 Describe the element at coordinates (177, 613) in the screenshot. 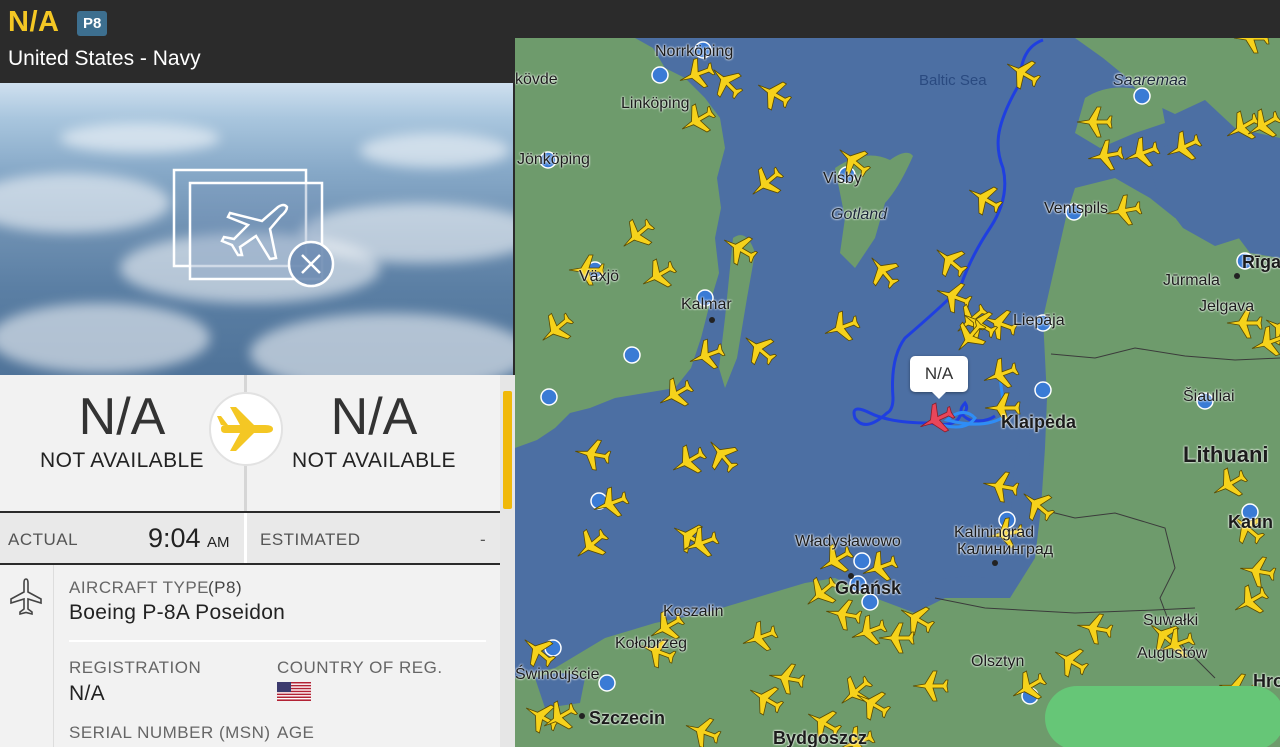

I see `aircraft-type-value: Boeing P-8A Poseidon` at that location.